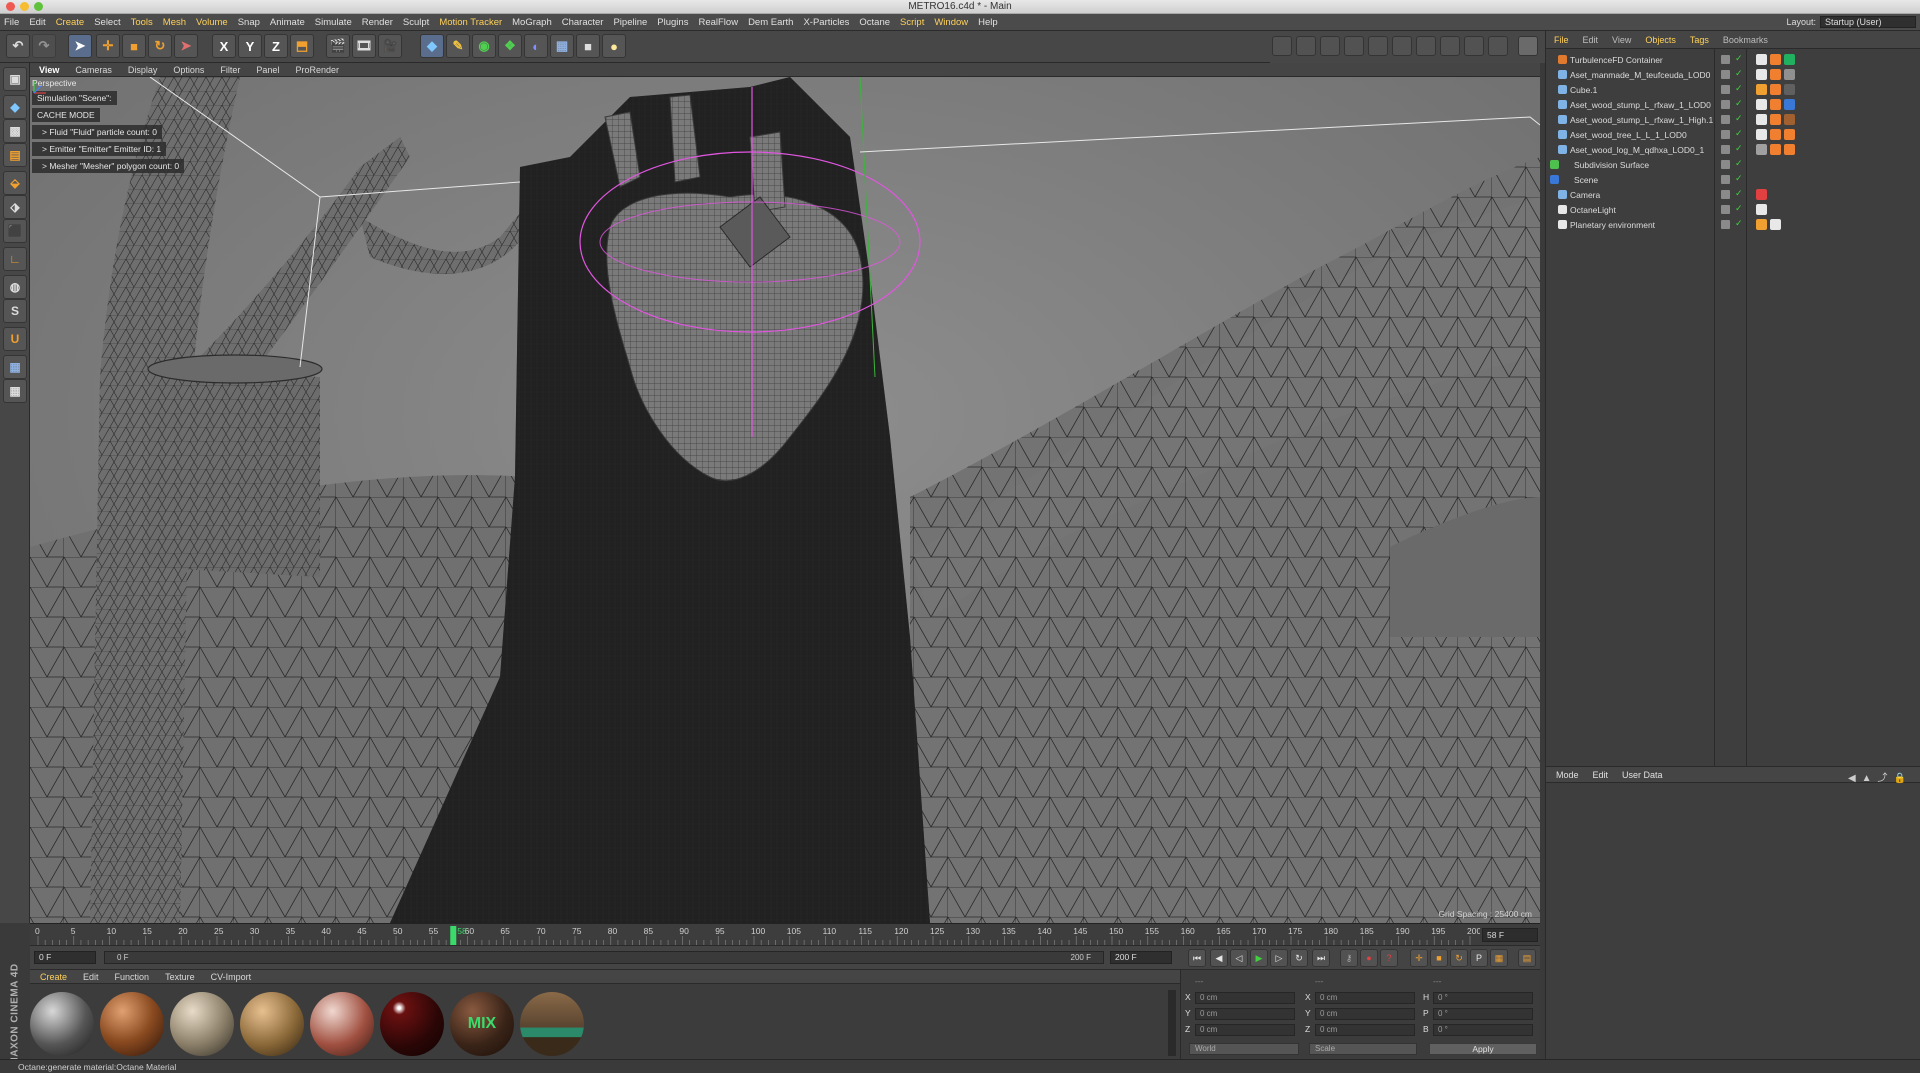 This screenshot has width=1920, height=1073. Describe the element at coordinates (15, 155) in the screenshot. I see `workplane-mode-button: ▤` at that location.